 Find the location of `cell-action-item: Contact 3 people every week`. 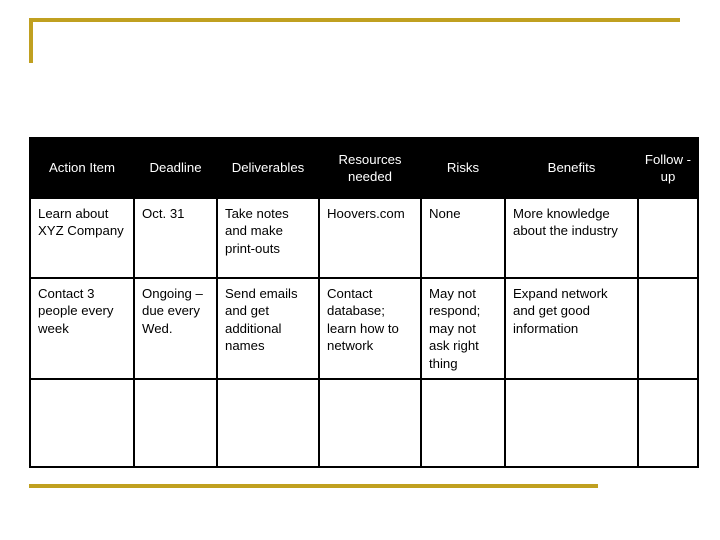

cell-action-item: Contact 3 people every week is located at coordinates (82, 328).